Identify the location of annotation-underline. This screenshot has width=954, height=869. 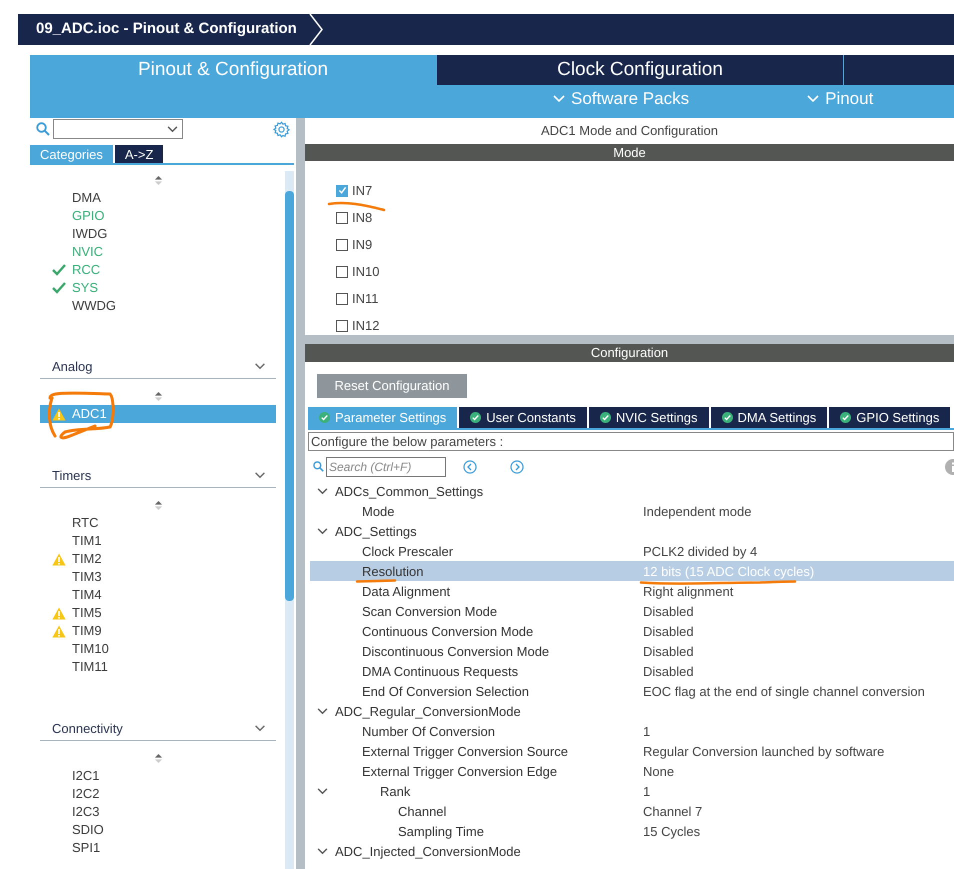
(376, 581).